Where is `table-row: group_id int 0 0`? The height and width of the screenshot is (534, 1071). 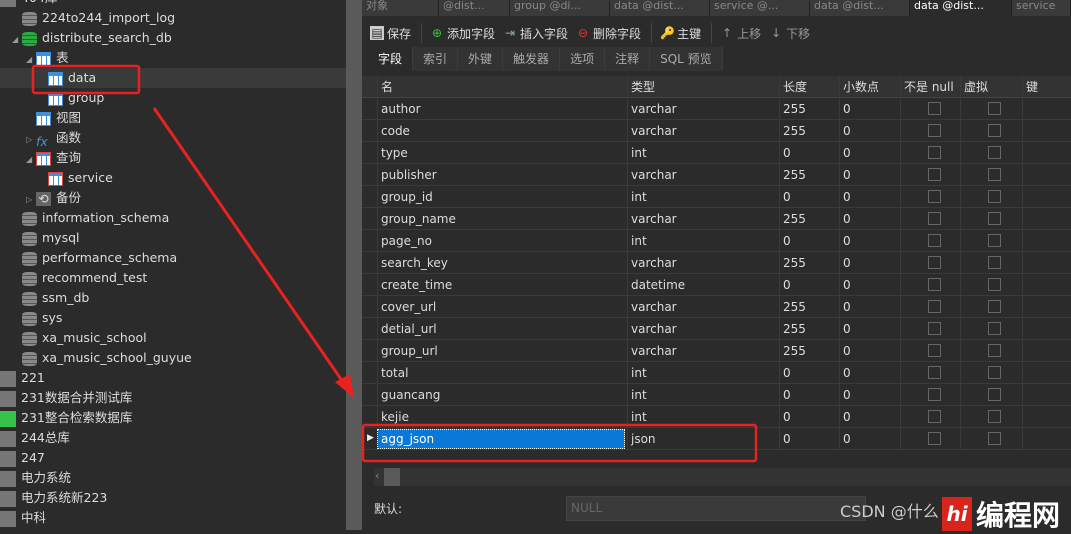 table-row: group_id int 0 0 is located at coordinates (716, 197).